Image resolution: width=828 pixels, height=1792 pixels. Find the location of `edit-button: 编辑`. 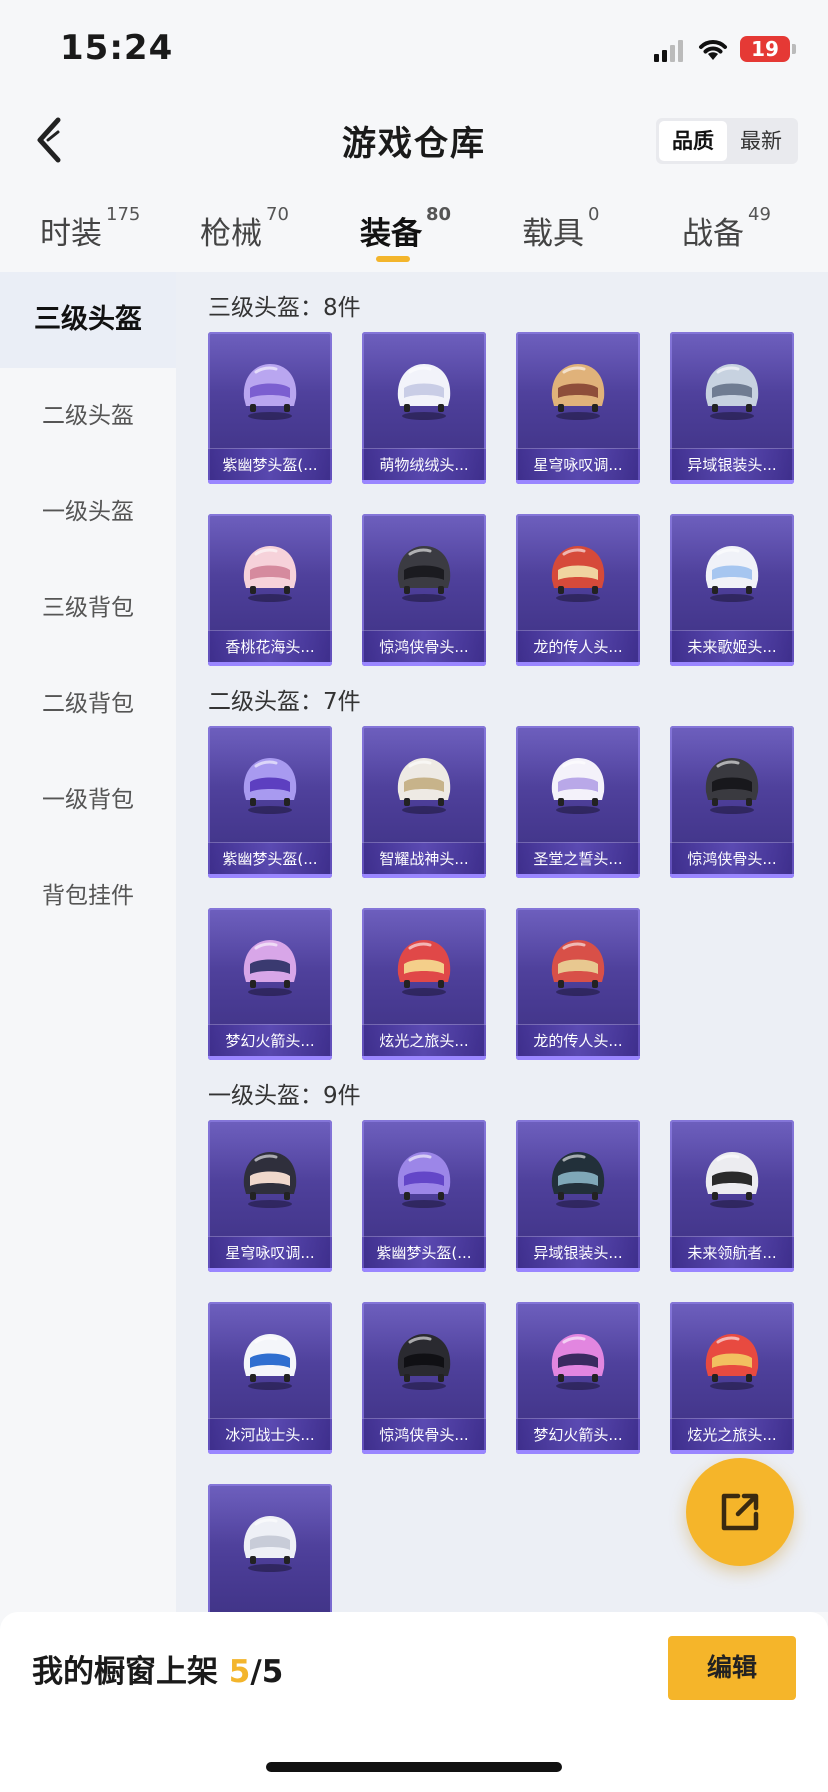

edit-button: 编辑 is located at coordinates (732, 1668).